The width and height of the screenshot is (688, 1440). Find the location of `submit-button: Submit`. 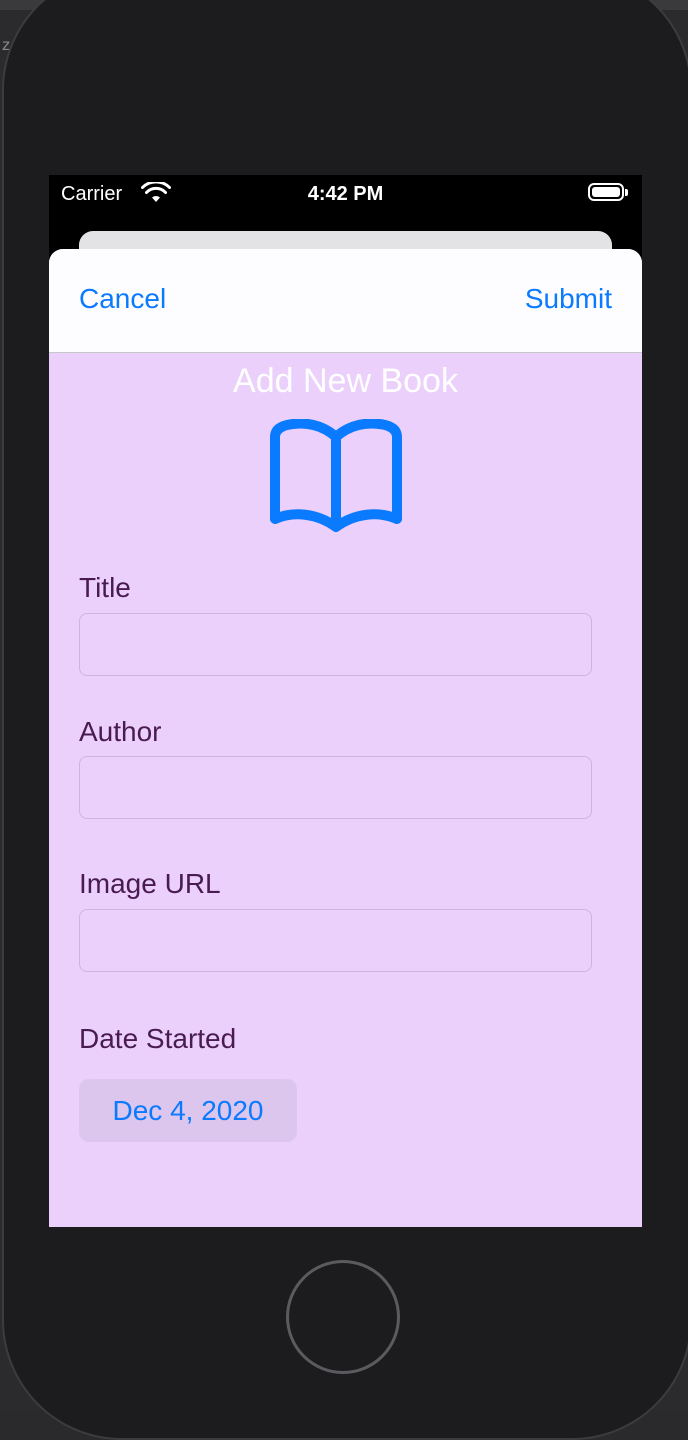

submit-button: Submit is located at coordinates (568, 299).